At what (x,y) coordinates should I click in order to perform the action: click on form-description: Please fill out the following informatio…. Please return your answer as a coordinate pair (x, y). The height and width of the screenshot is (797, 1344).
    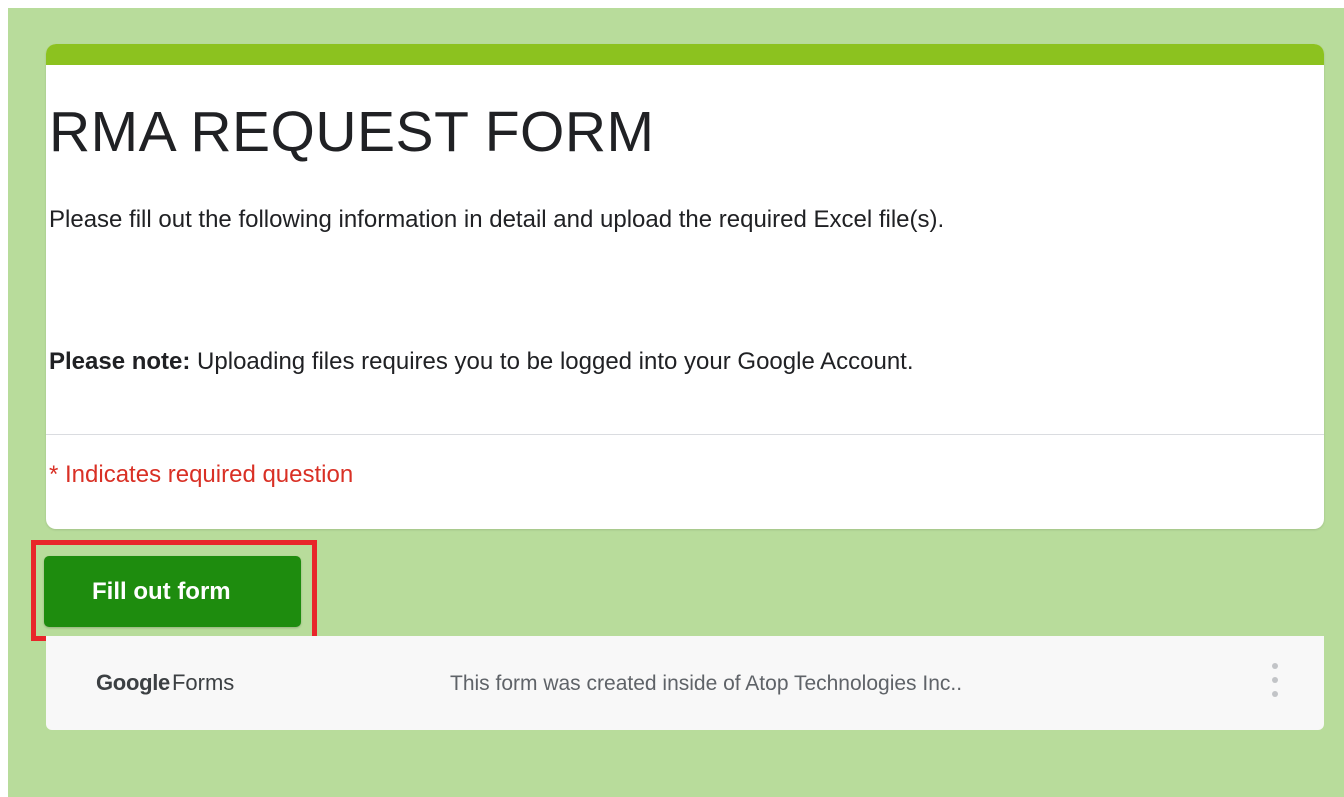
    Looking at the image, I should click on (497, 219).